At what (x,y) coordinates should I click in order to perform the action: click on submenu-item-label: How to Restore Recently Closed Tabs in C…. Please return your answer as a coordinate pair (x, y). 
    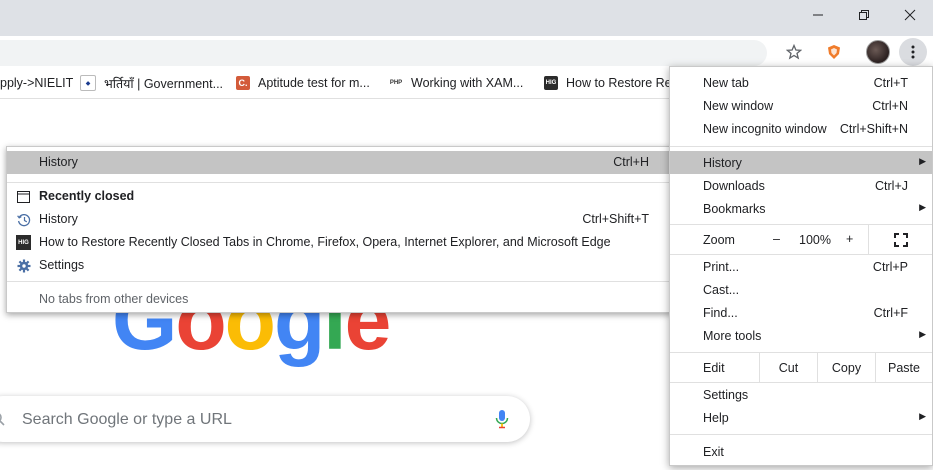
    Looking at the image, I should click on (325, 242).